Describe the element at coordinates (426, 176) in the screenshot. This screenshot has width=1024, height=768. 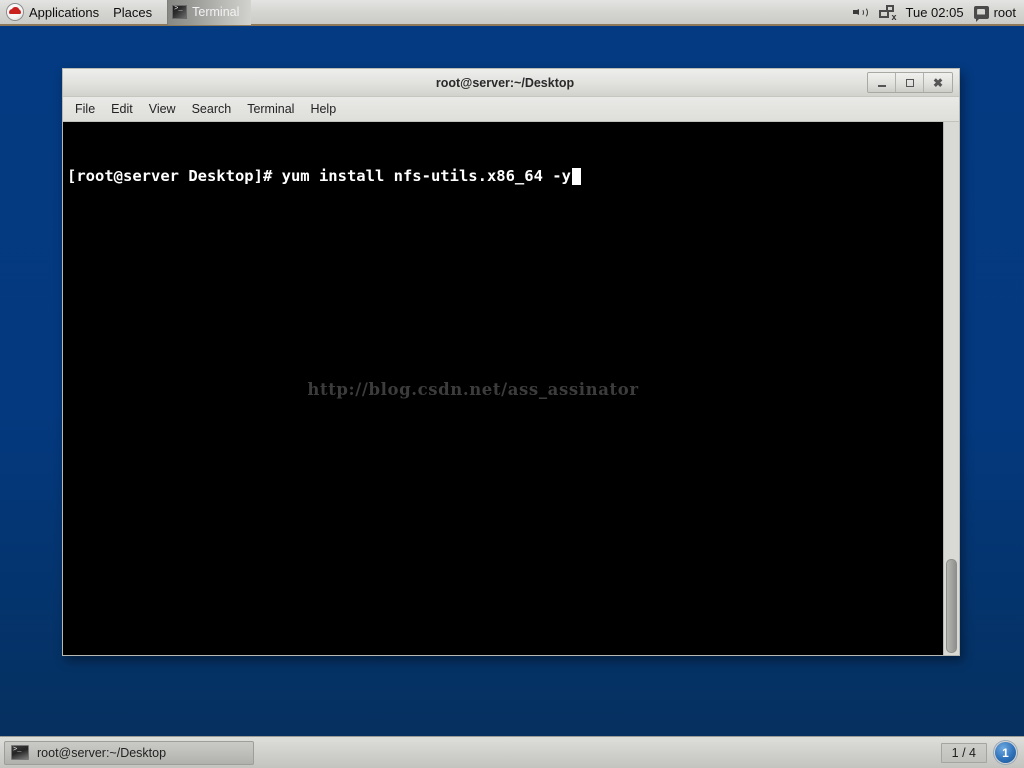
I see `terminal-command: yum install nfs-utils.x86_64 -y` at that location.